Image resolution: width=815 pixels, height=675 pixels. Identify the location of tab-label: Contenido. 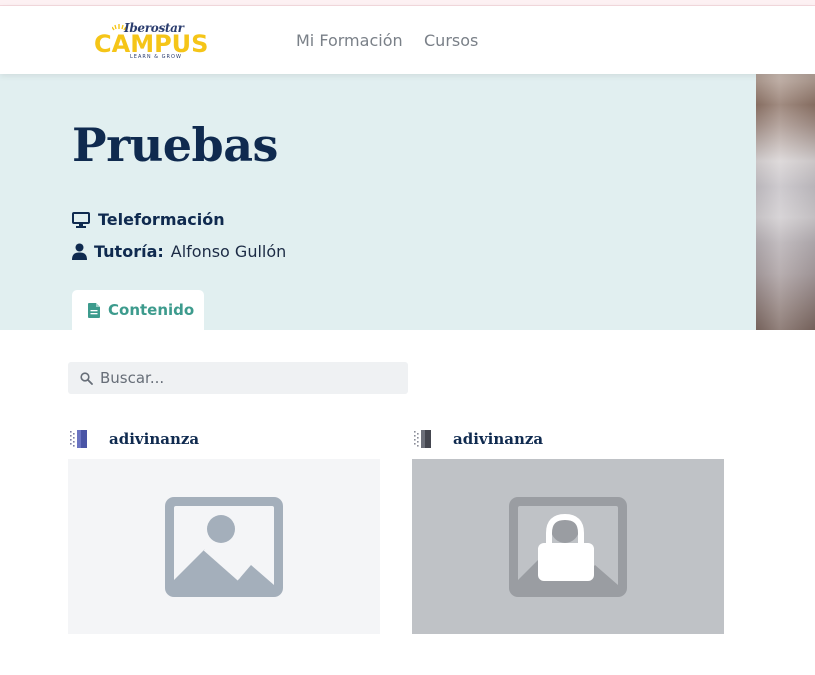
(151, 310).